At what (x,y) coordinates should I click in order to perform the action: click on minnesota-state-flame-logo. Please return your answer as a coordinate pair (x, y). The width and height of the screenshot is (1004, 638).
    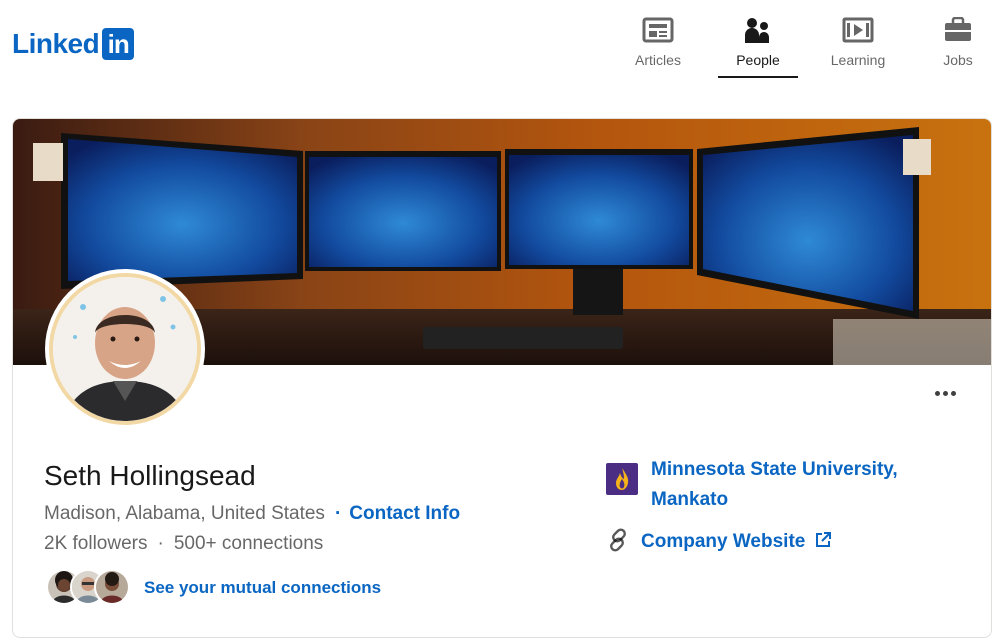
    Looking at the image, I should click on (622, 479).